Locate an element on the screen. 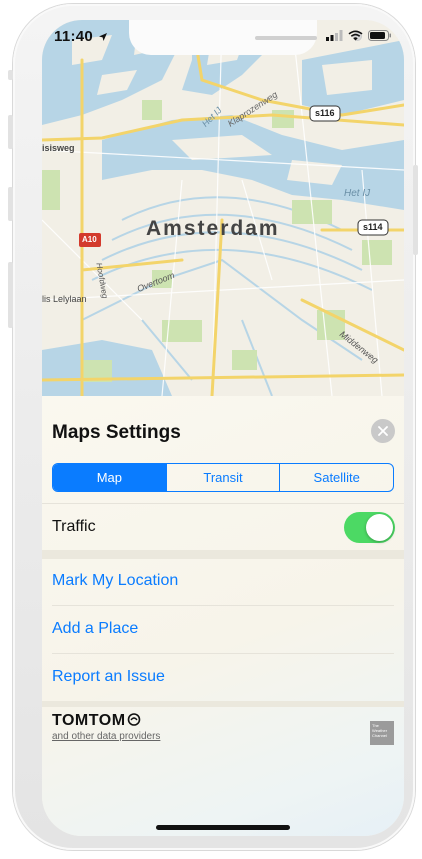 This screenshot has width=422, height=859. close-icon is located at coordinates (383, 431).